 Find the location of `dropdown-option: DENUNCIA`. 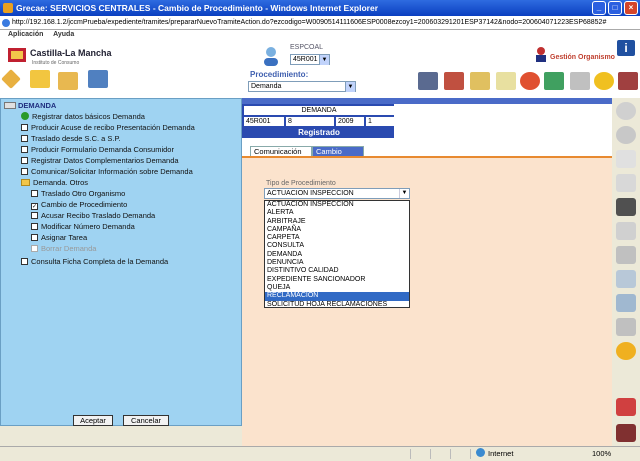

dropdown-option: DENUNCIA is located at coordinates (337, 263).